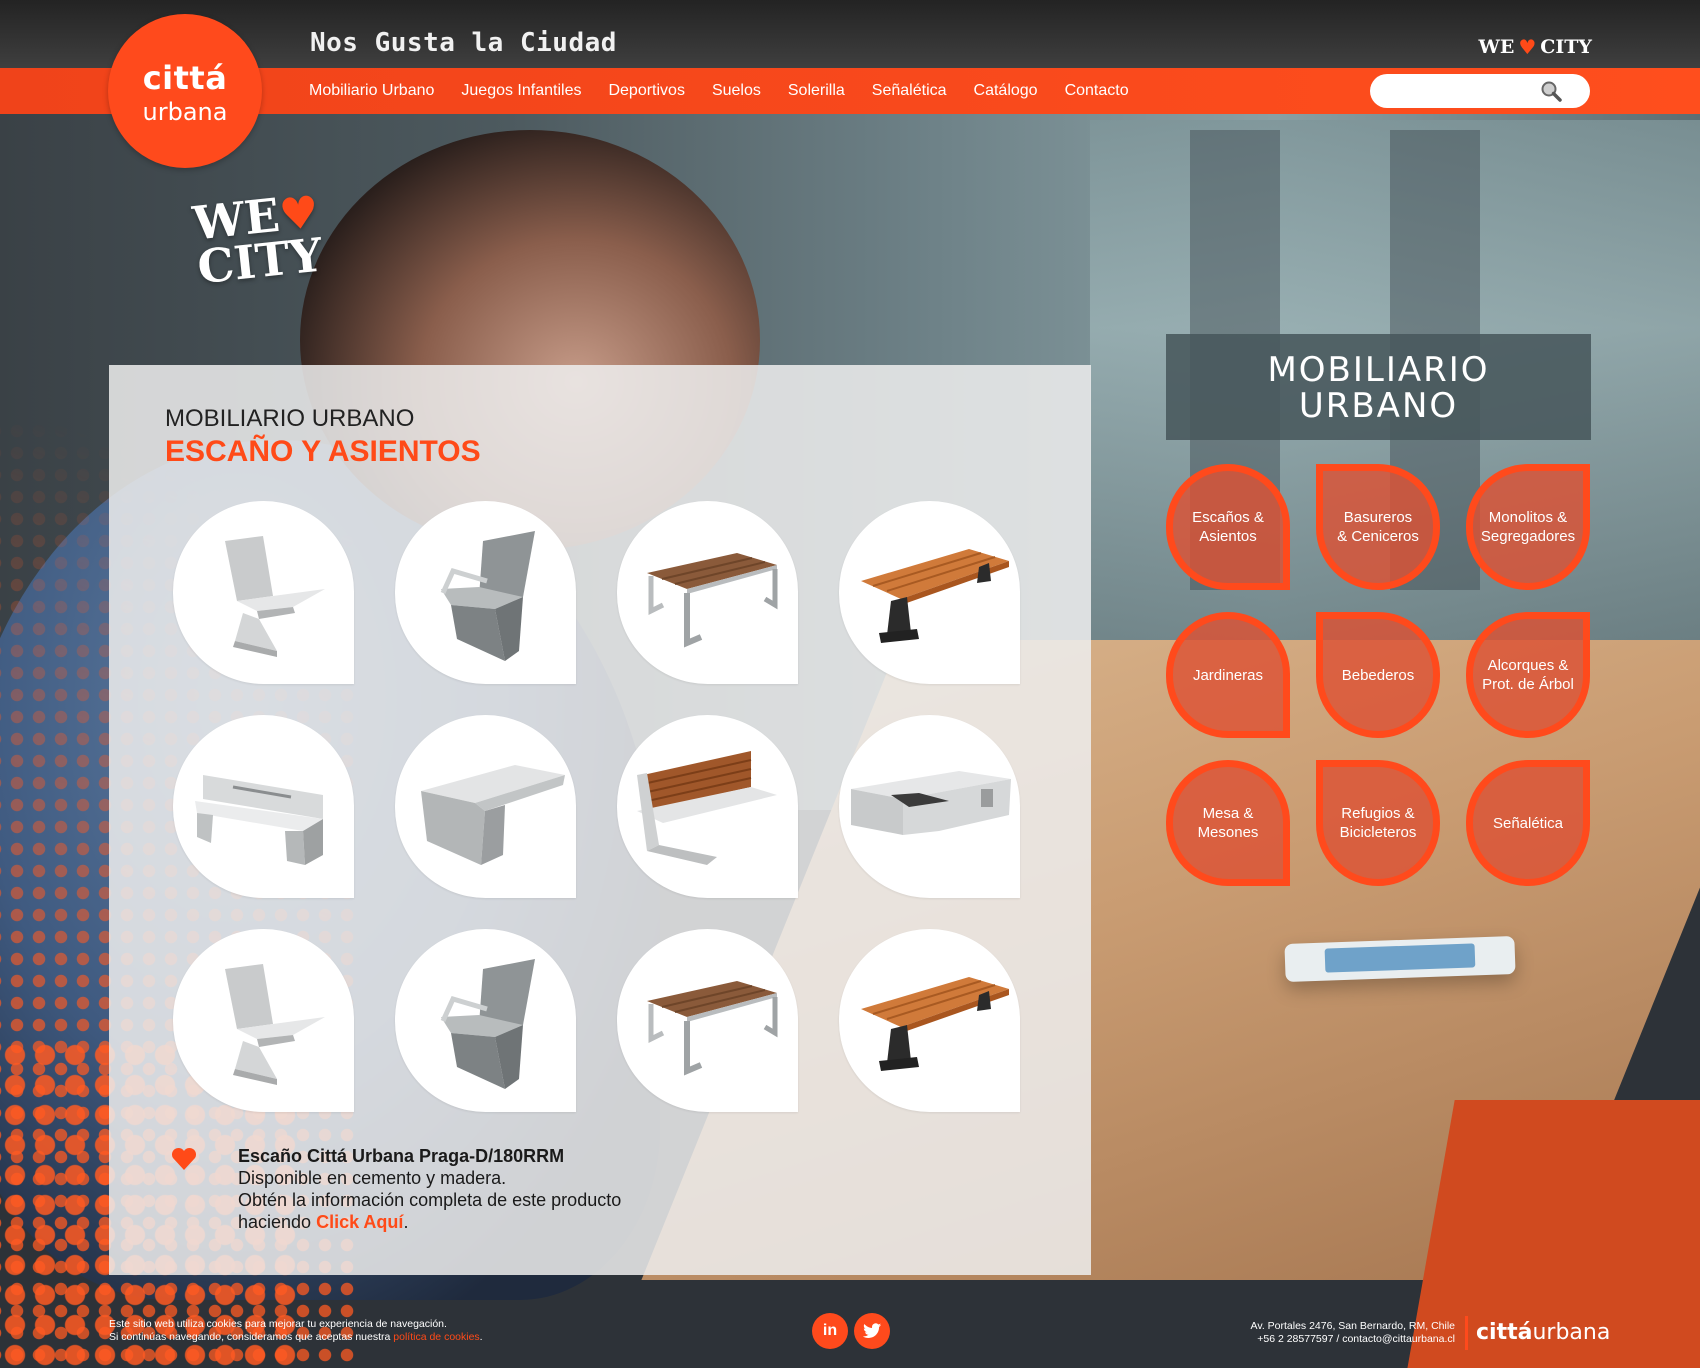  I want to click on city-label: CITY, so click(1566, 47).